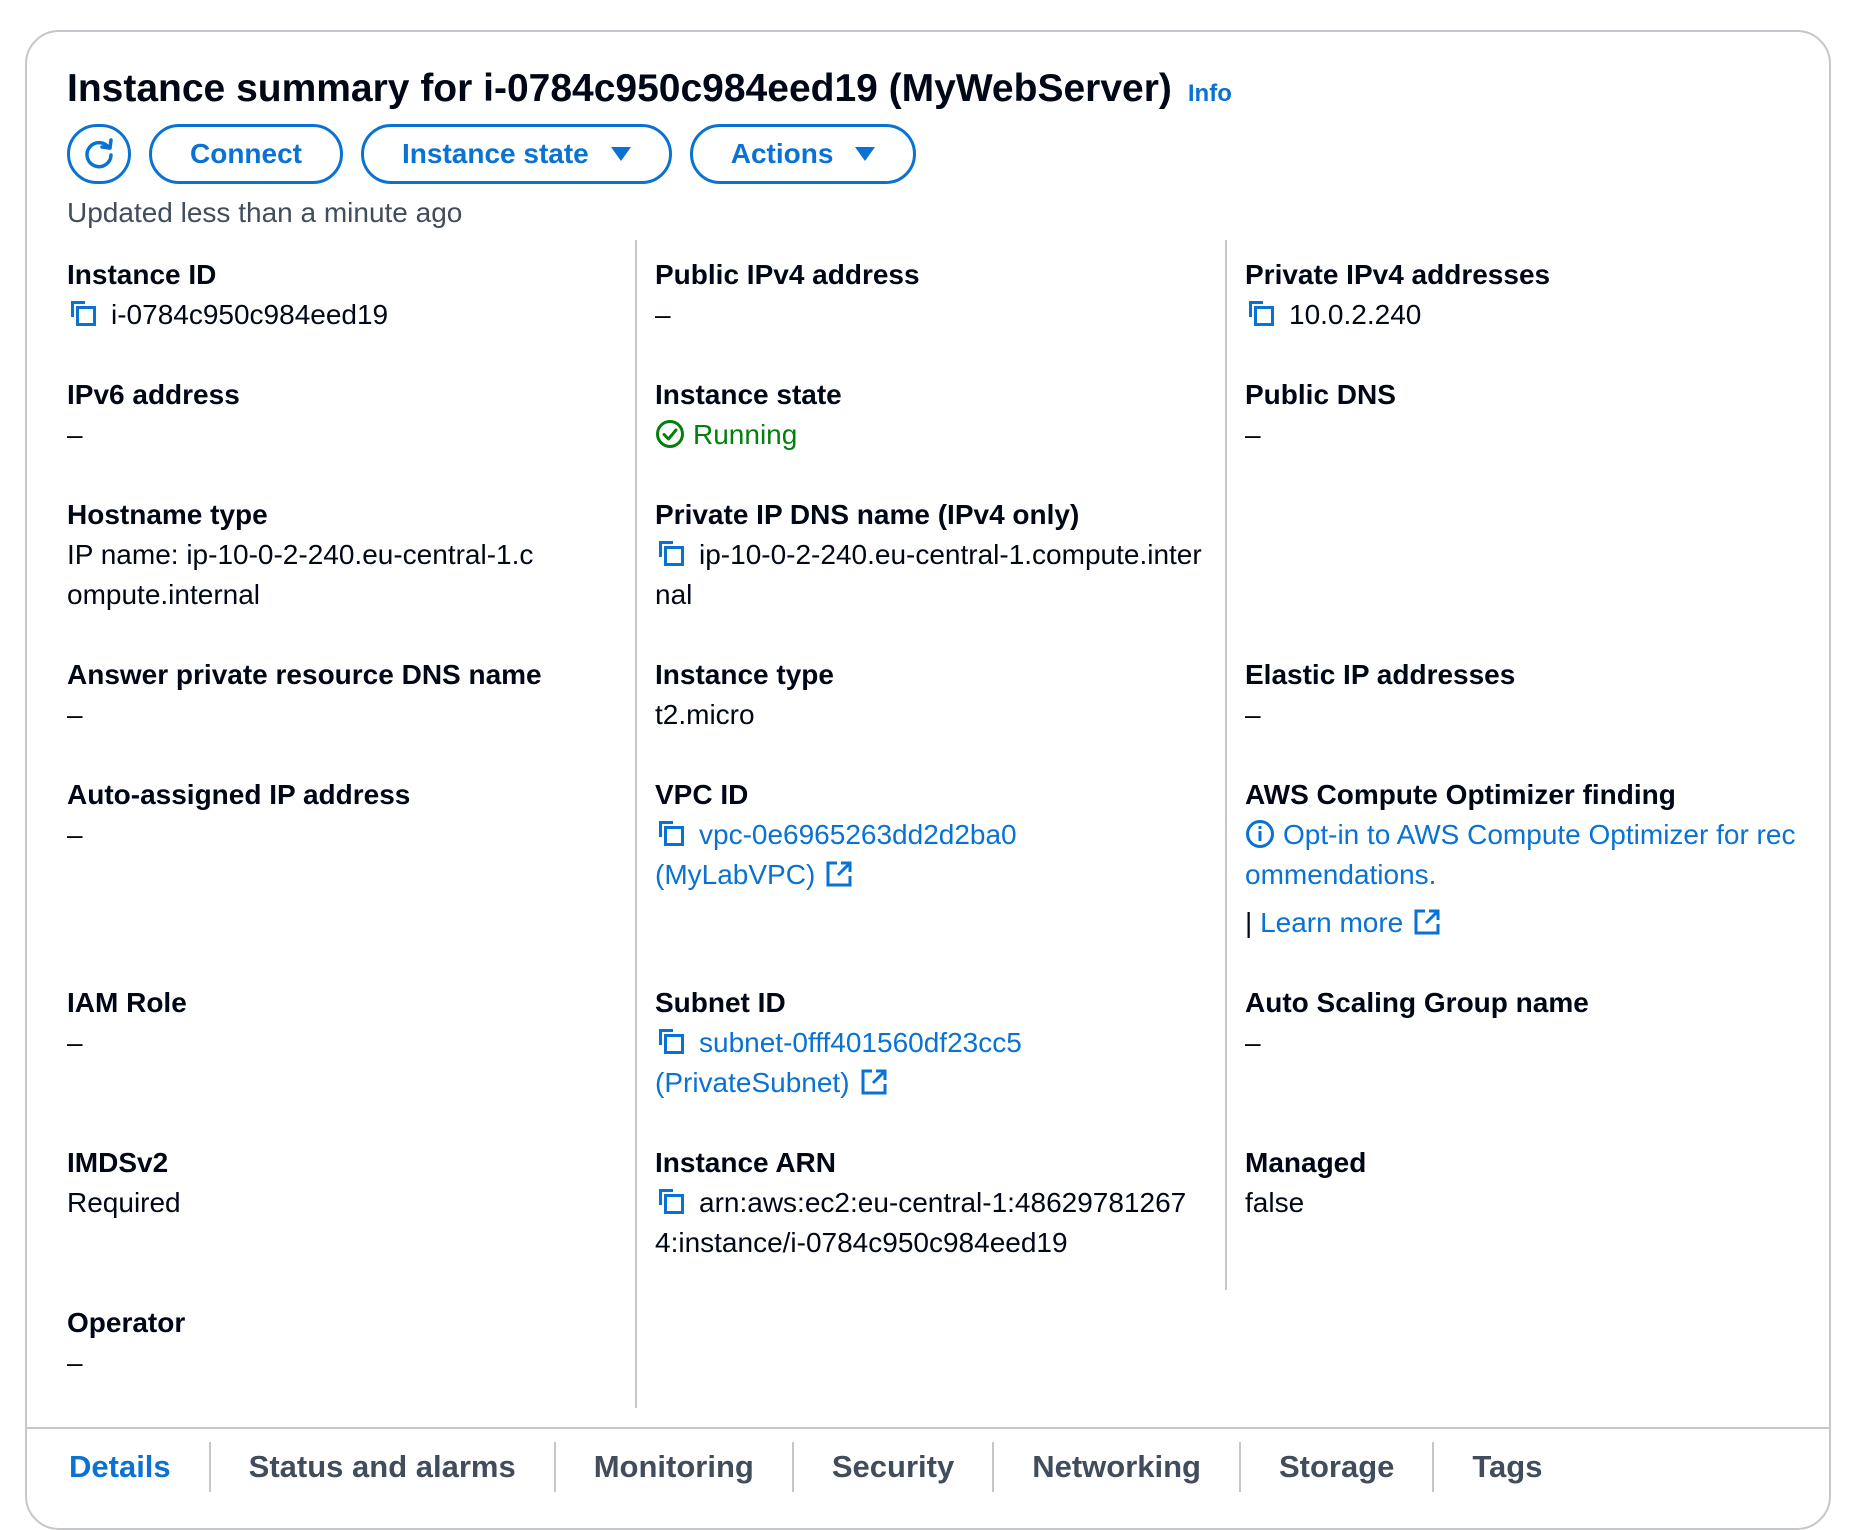  I want to click on tabs-divider, so click(928, 1428).